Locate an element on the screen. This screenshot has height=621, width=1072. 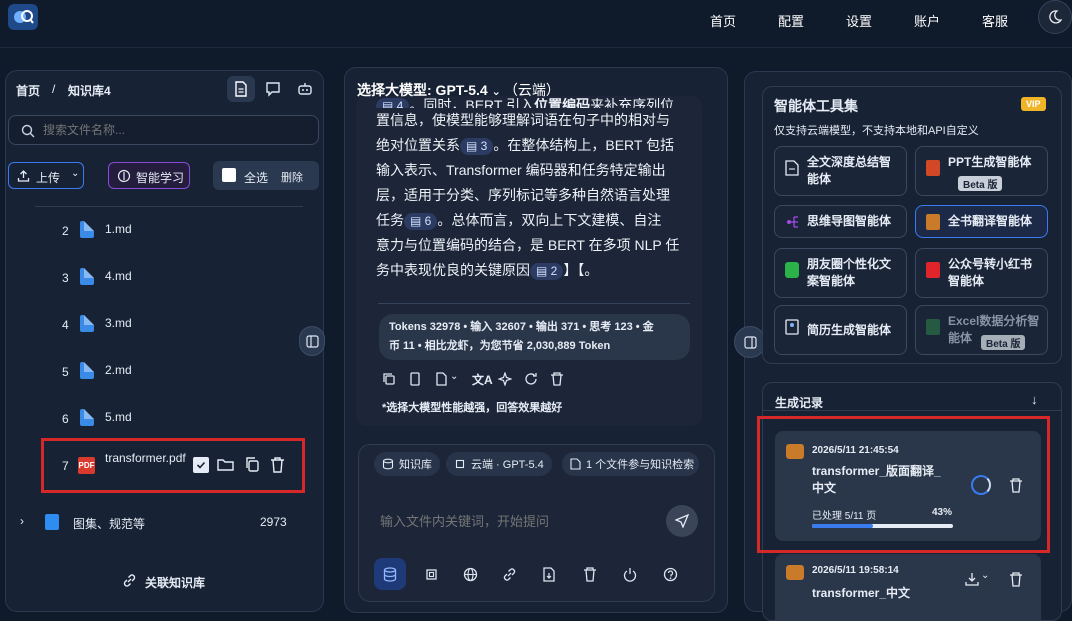
globe-icon is located at coordinates (470, 574).